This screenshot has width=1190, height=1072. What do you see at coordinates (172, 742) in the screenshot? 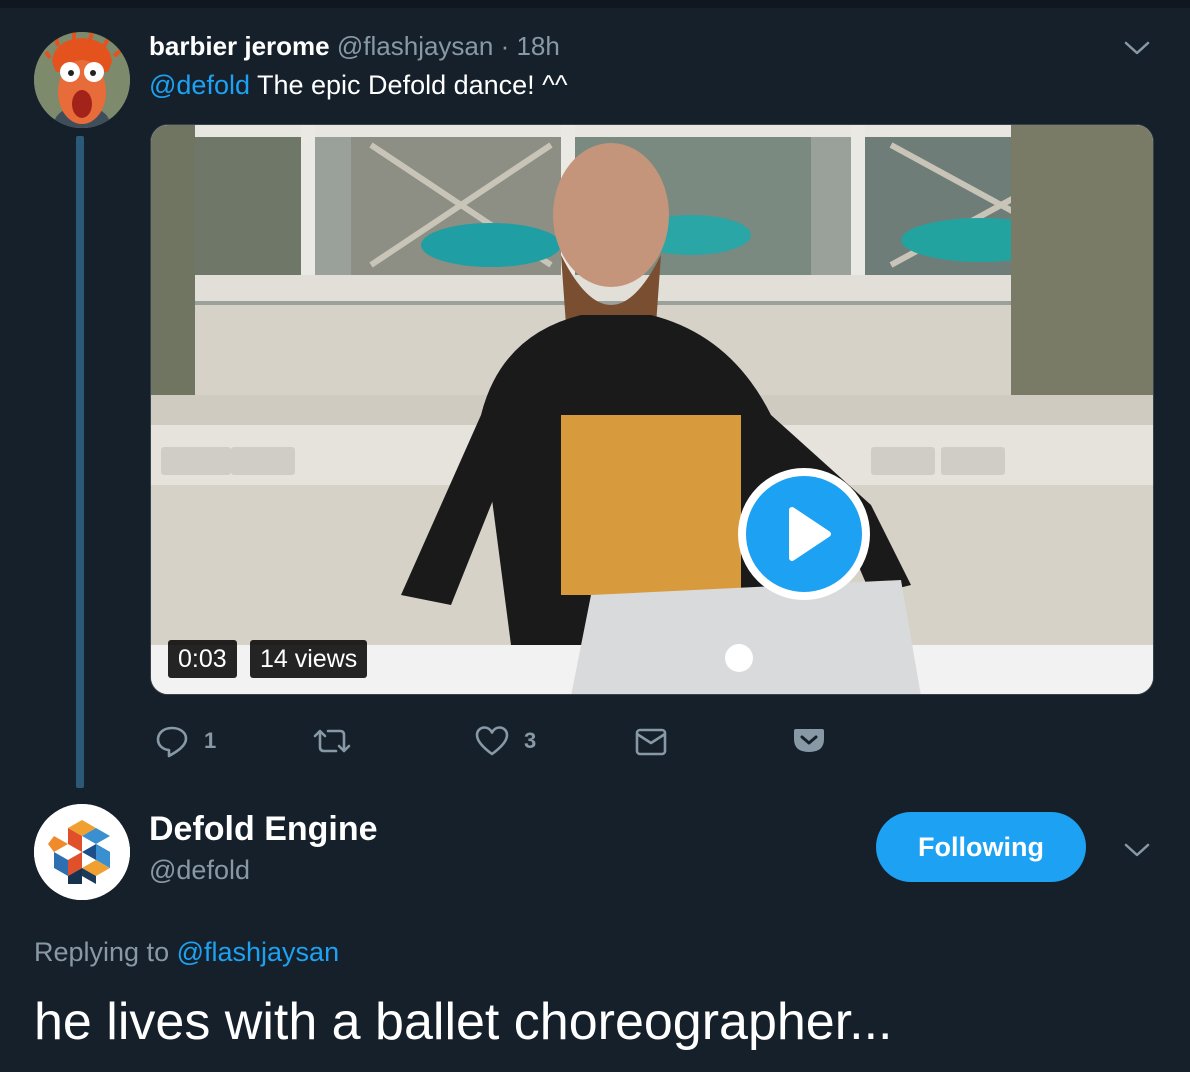
I see `reply-icon` at bounding box center [172, 742].